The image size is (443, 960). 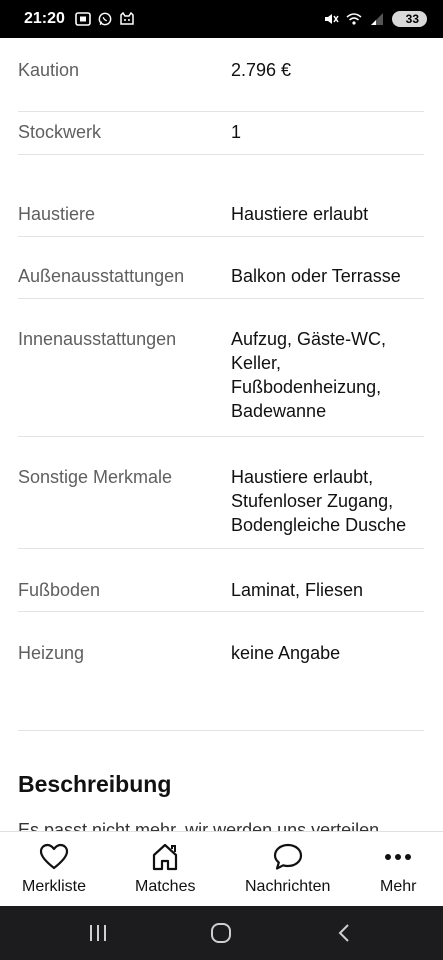 I want to click on status-bar: 21:20 33, so click(x=221, y=19).